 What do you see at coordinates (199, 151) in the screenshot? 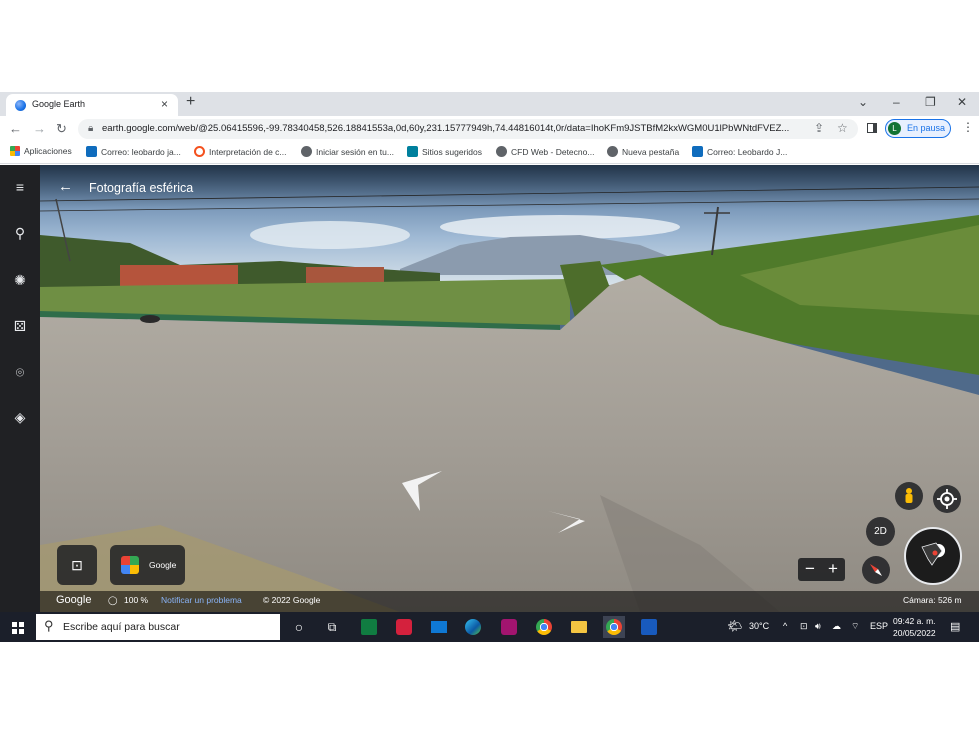
I see `ring-icon` at bounding box center [199, 151].